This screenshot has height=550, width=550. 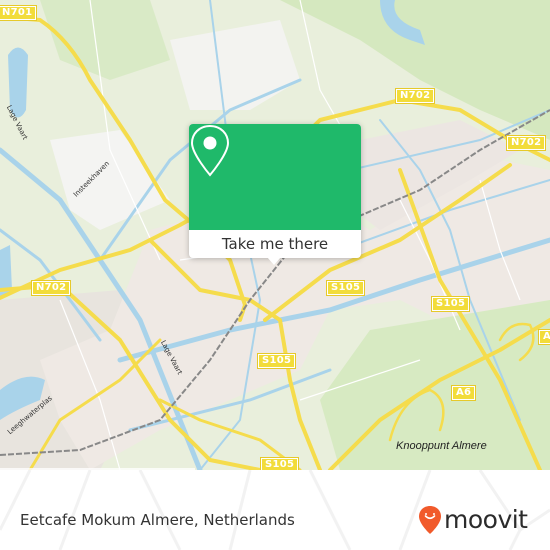 I want to click on location-popup: Take me there, so click(x=275, y=194).